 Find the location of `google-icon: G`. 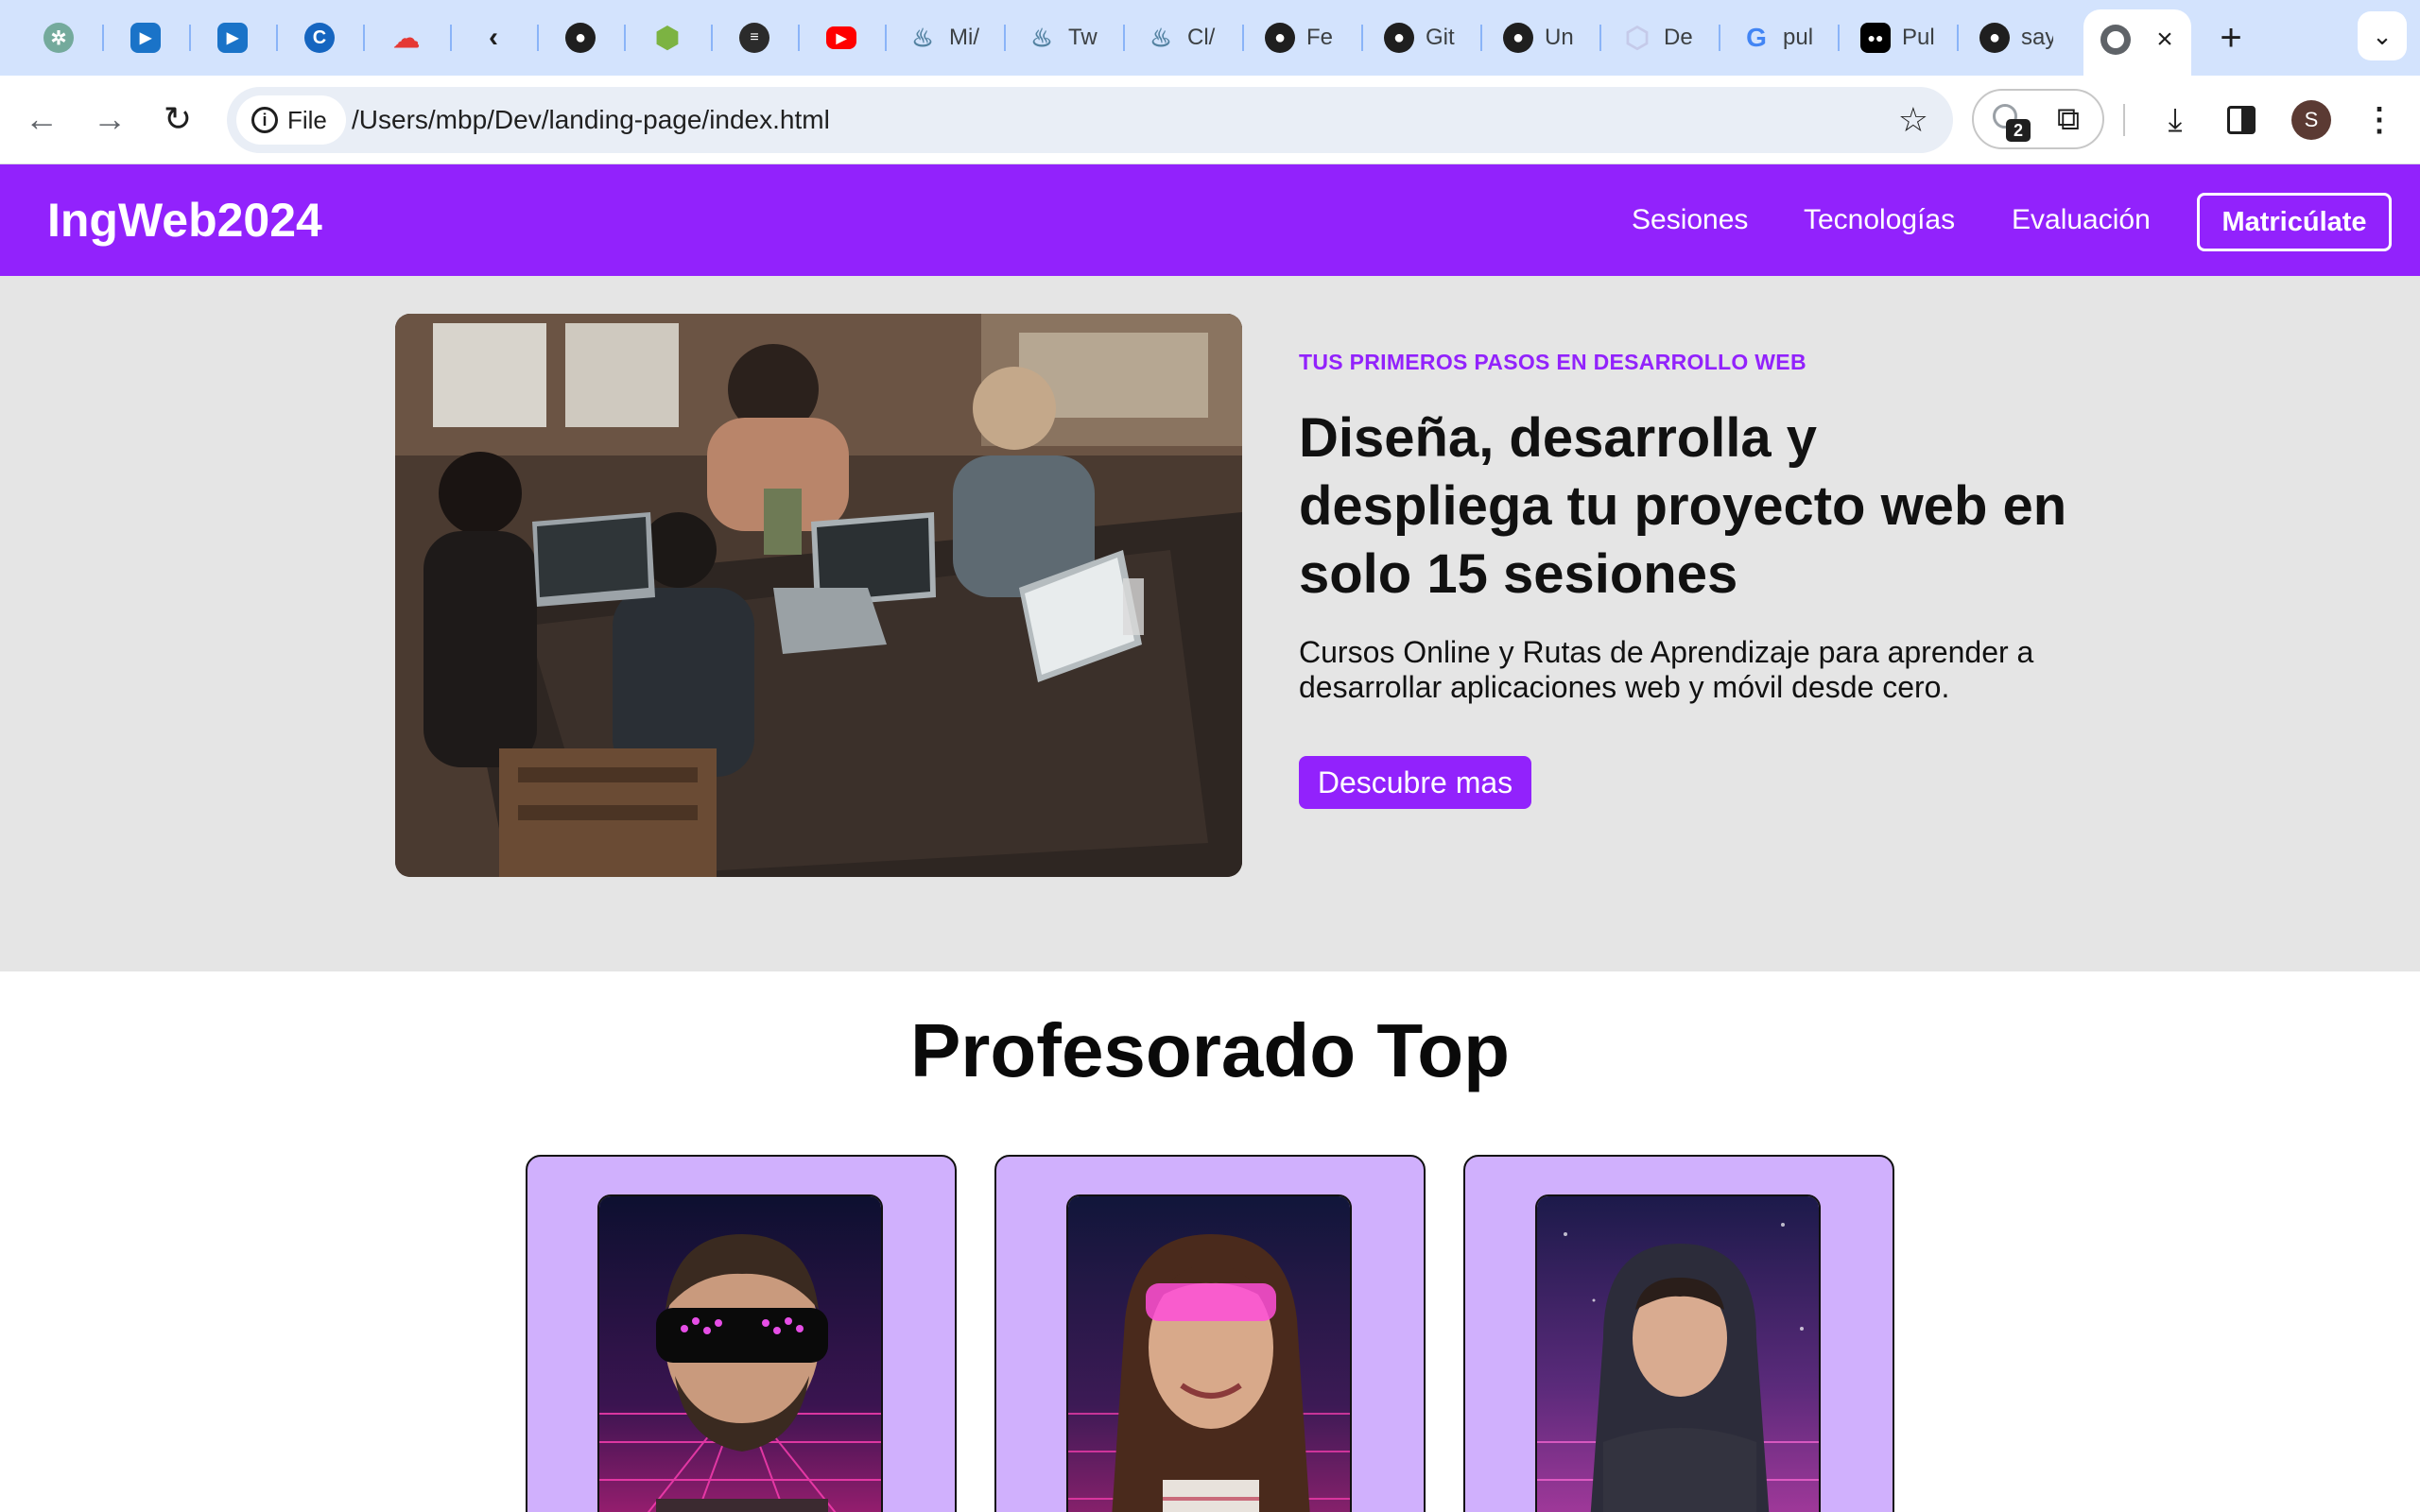

google-icon: G is located at coordinates (1757, 37).